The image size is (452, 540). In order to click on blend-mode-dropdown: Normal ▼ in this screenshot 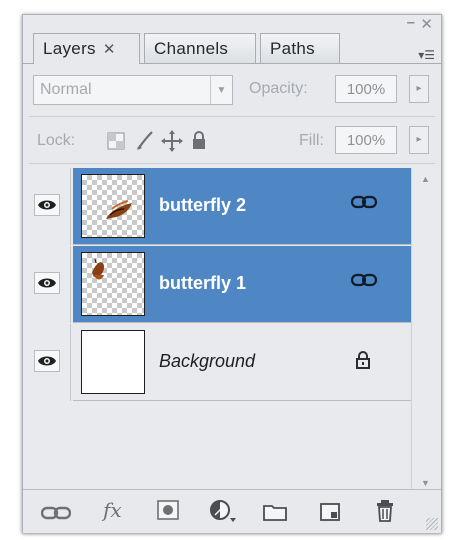, I will do `click(133, 90)`.